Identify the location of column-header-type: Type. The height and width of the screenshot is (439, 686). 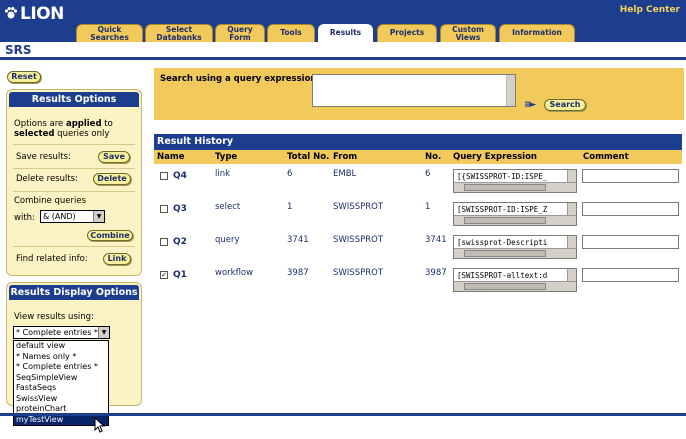
(226, 157).